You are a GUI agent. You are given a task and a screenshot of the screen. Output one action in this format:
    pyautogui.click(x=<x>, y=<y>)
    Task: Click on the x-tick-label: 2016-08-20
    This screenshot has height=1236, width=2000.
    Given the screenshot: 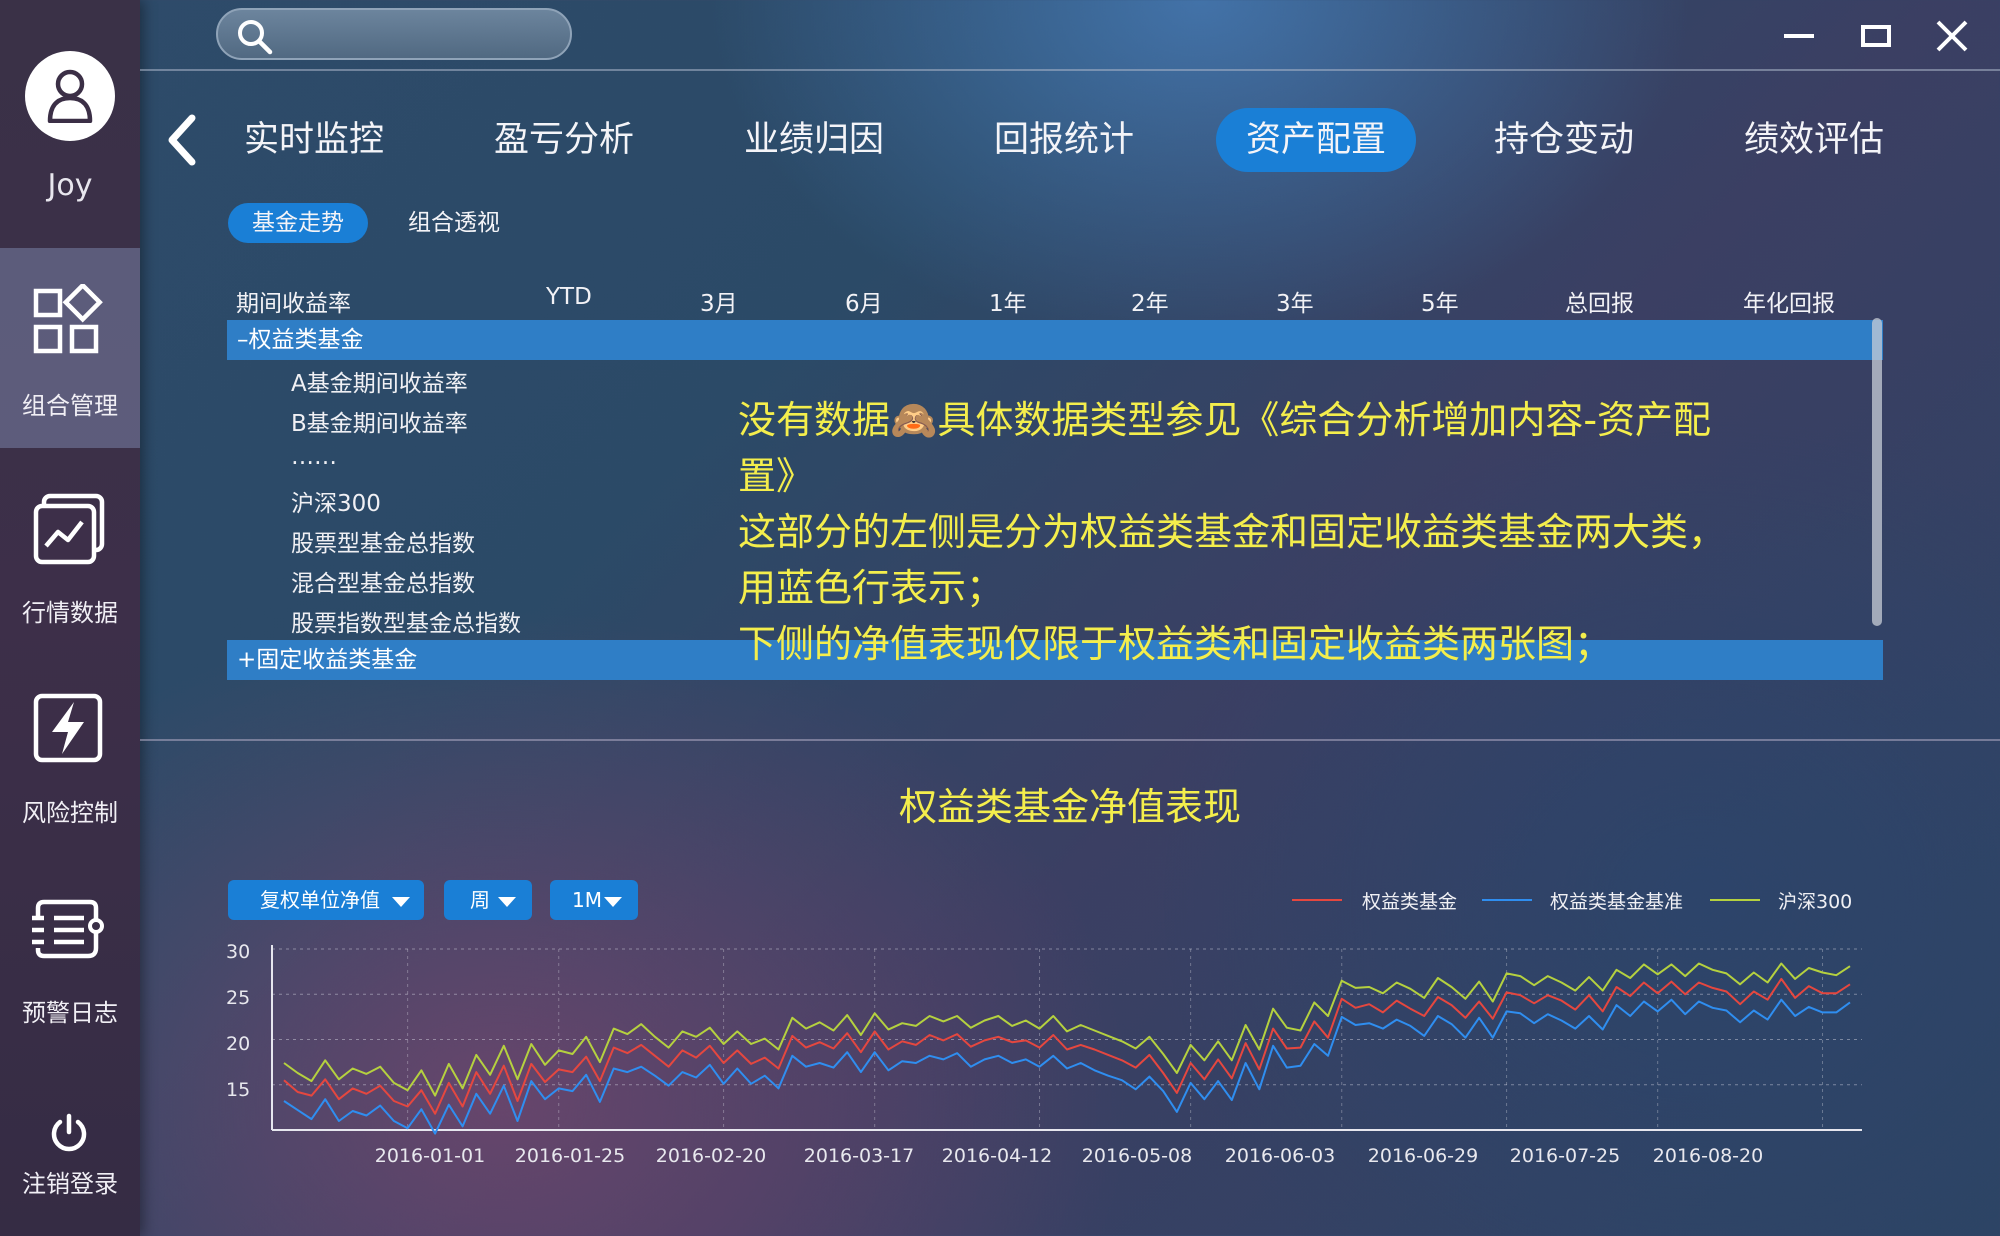 What is the action you would take?
    pyautogui.click(x=1708, y=1156)
    